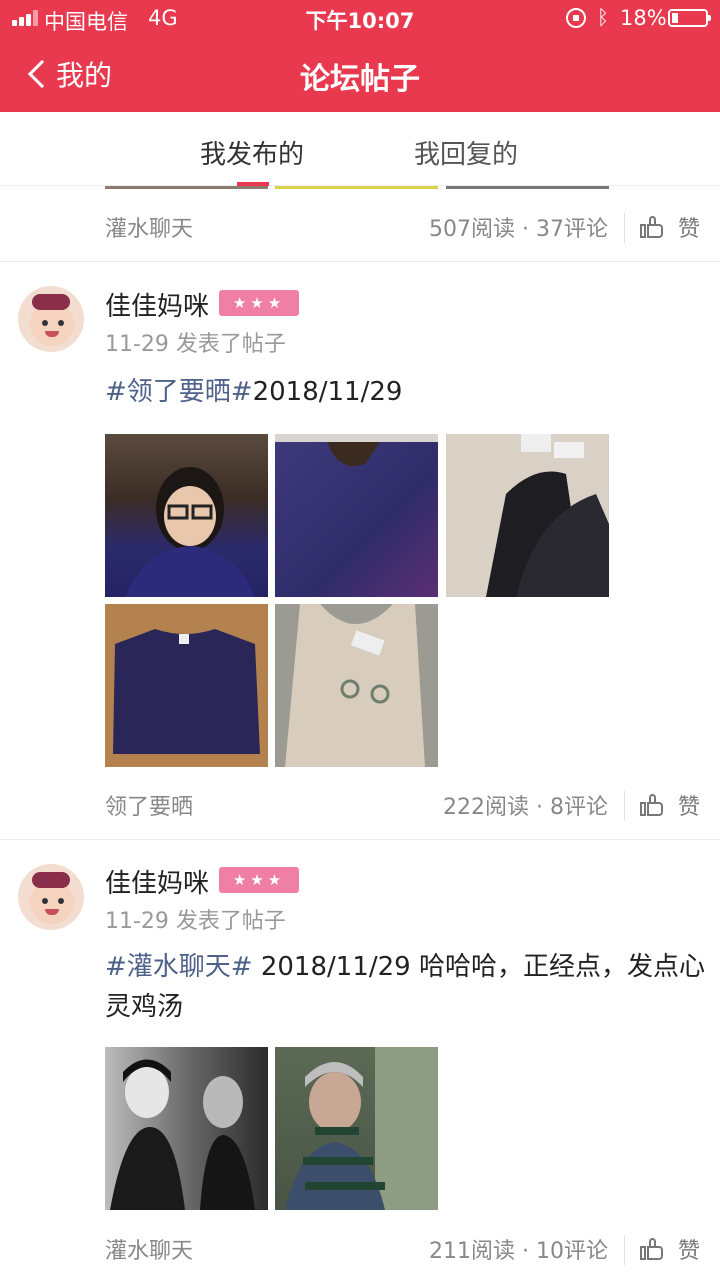  What do you see at coordinates (360, 229) in the screenshot?
I see `post-footer: 灌水聊天 507阅读 · 37评论 赞` at bounding box center [360, 229].